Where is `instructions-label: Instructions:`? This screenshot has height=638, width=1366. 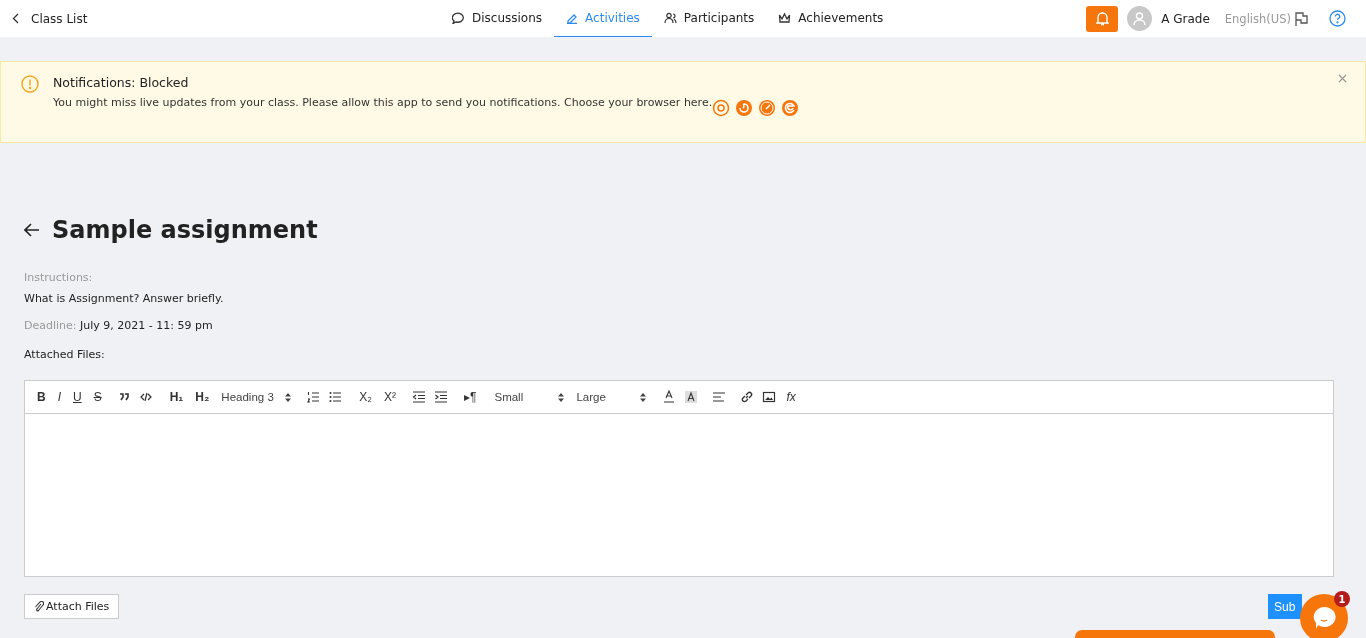
instructions-label: Instructions: is located at coordinates (59, 278).